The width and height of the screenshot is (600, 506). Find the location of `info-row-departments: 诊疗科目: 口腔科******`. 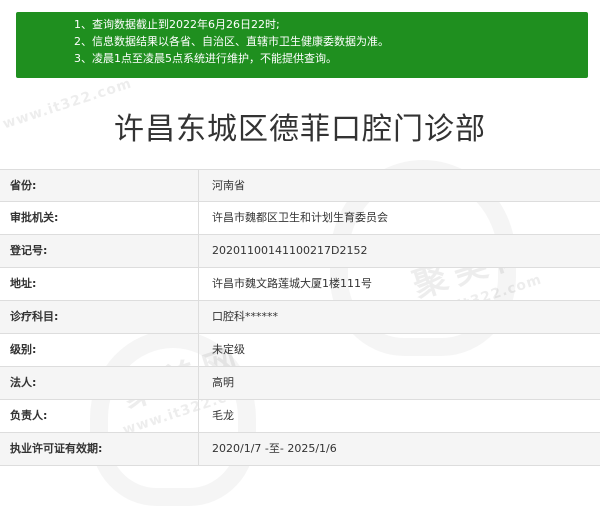

info-row-departments: 诊疗科目: 口腔科****** is located at coordinates (300, 317).